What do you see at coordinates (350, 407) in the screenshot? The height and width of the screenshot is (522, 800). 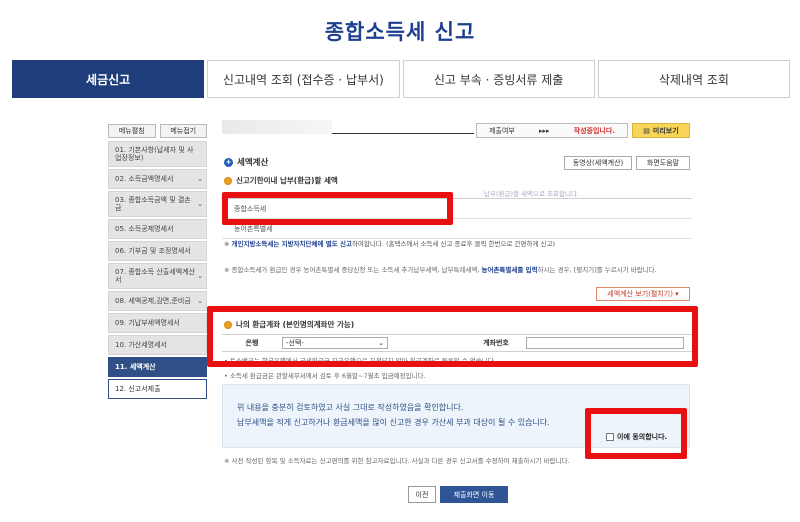 I see `confirm-statement: 위 내용을 충분히 검토하였고 사실 그대로 작성하였음을 확인합니다.` at bounding box center [350, 407].